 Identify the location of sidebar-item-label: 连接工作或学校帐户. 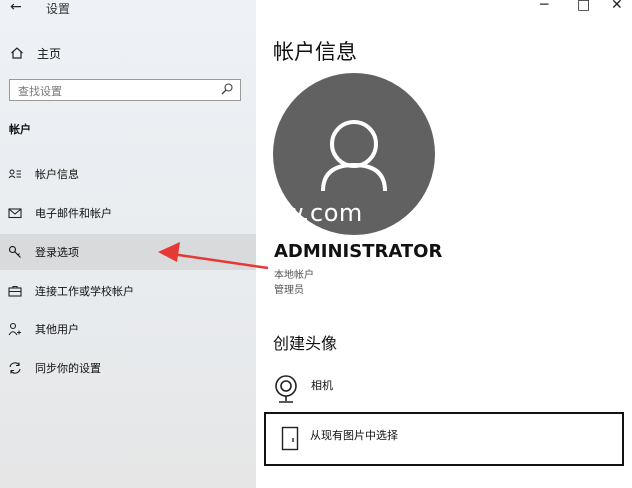
(84, 291).